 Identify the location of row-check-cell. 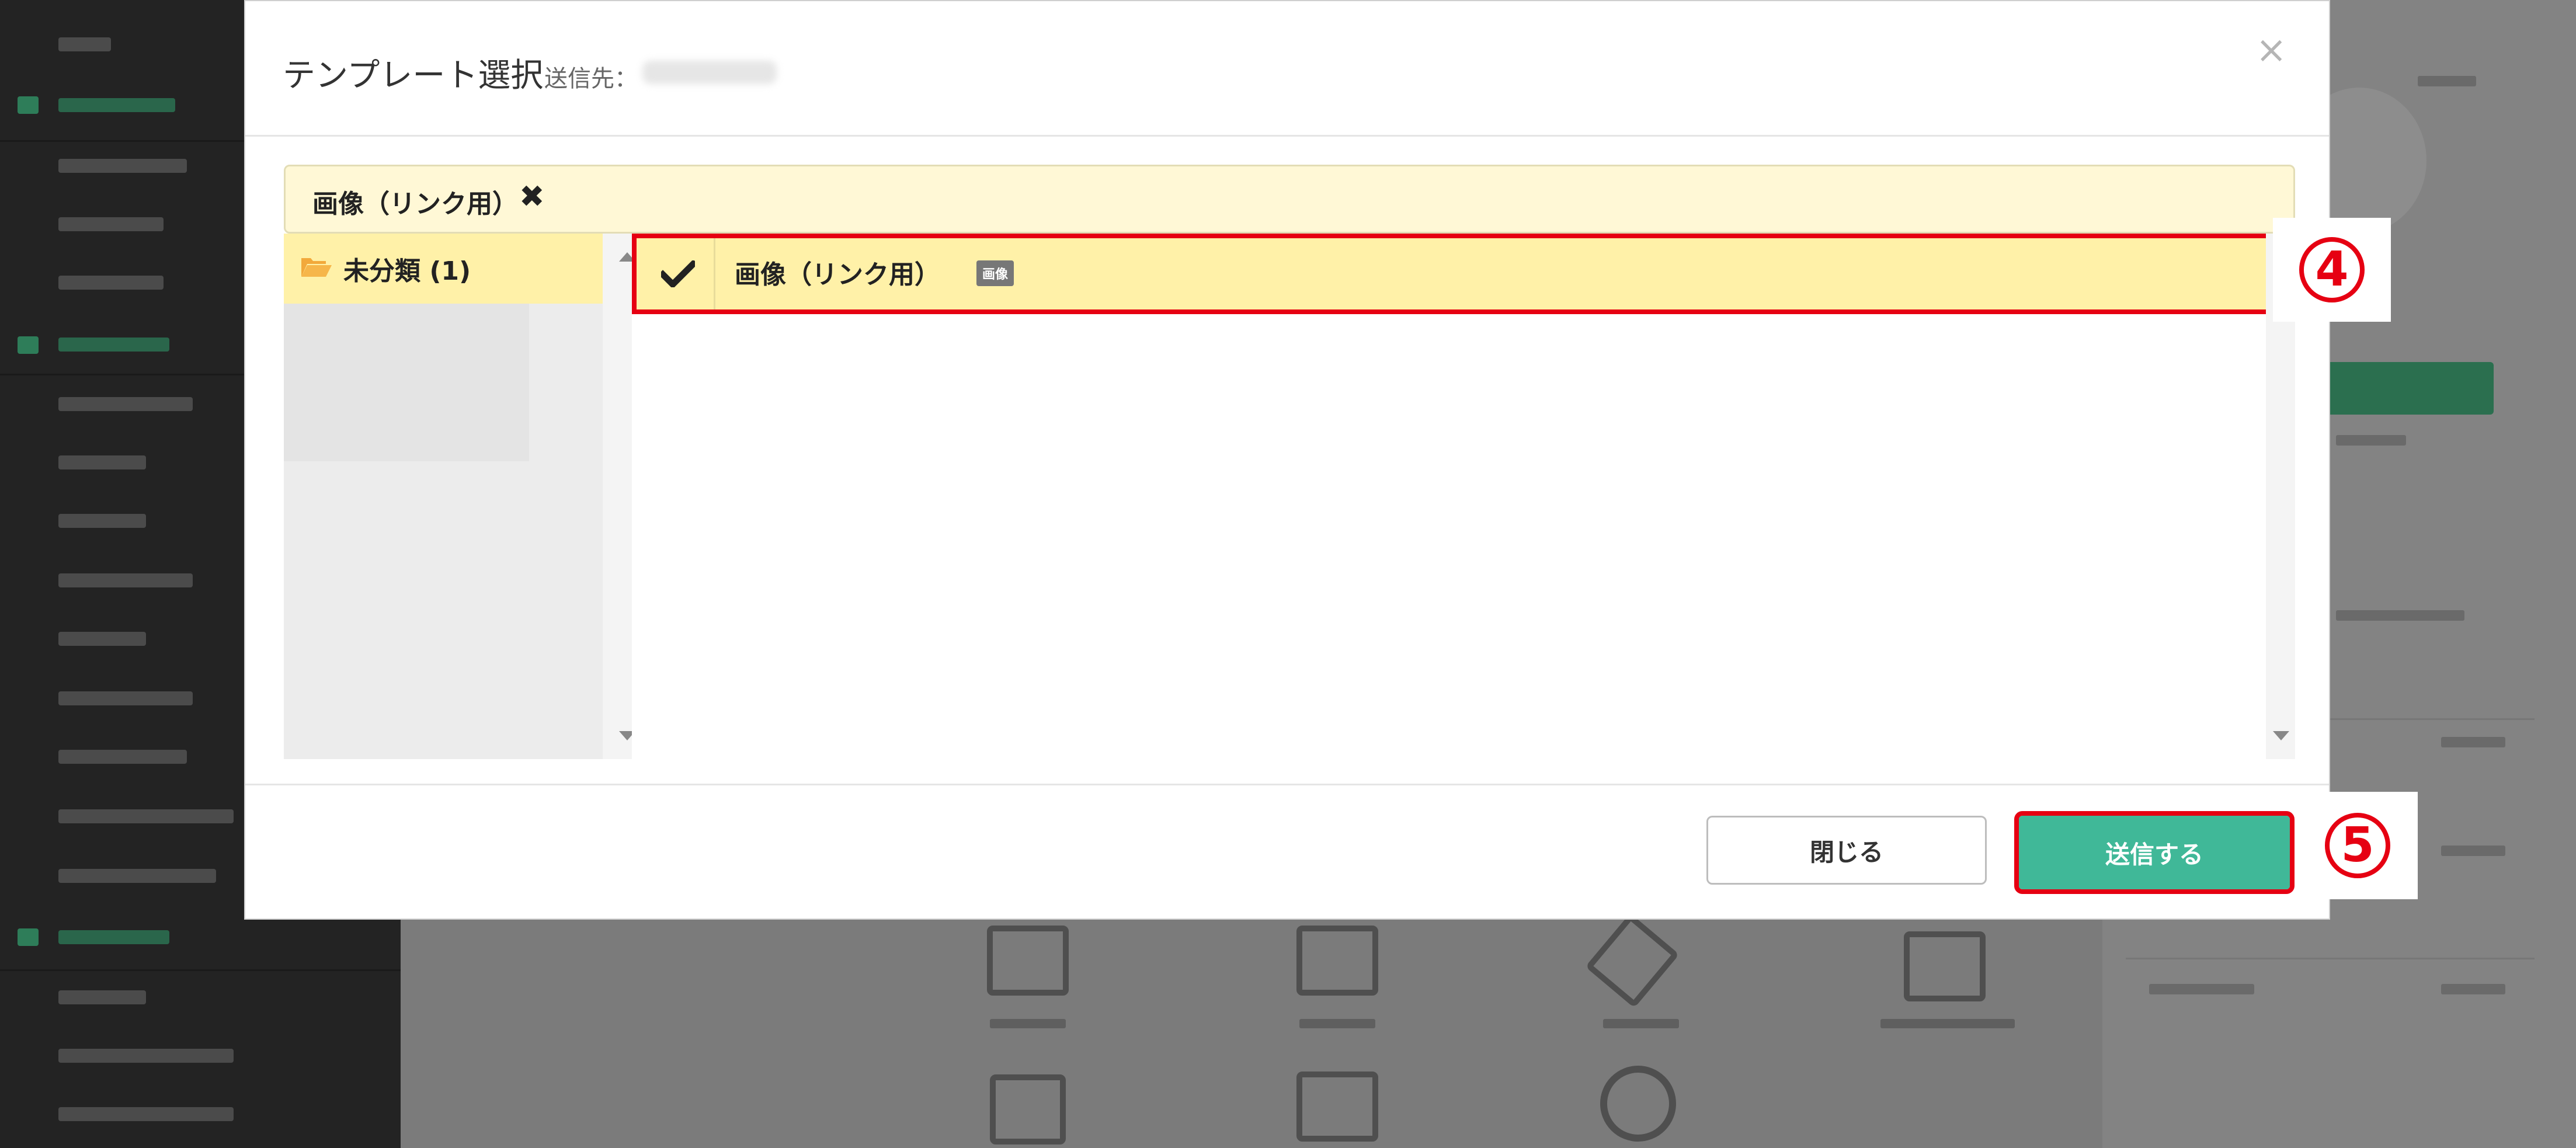
(676, 274).